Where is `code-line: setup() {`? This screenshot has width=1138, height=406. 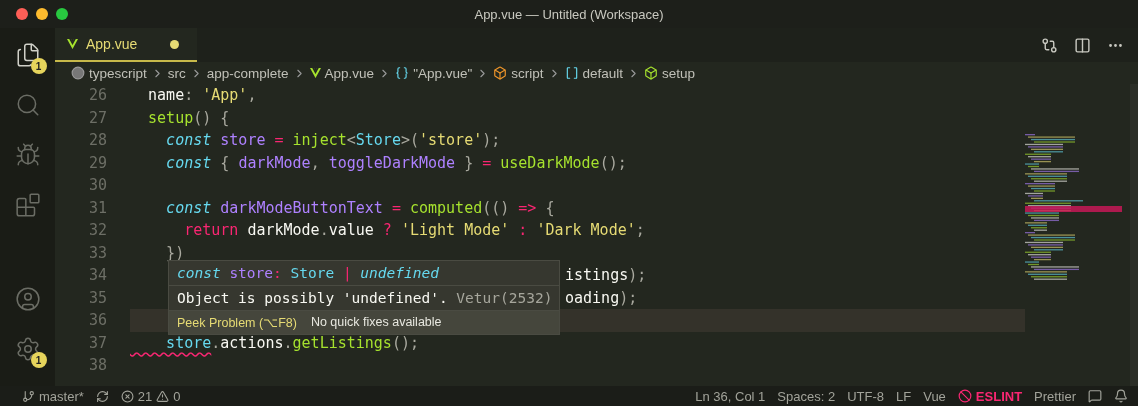 code-line: setup() { is located at coordinates (188, 117).